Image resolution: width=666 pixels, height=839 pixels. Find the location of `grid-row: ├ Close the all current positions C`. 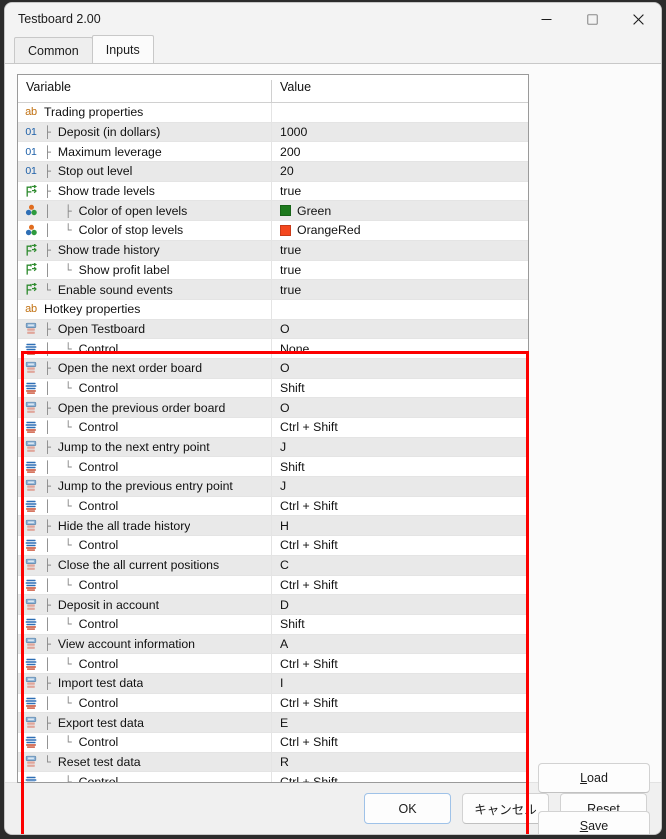

grid-row: ├ Close the all current positions C is located at coordinates (273, 565).